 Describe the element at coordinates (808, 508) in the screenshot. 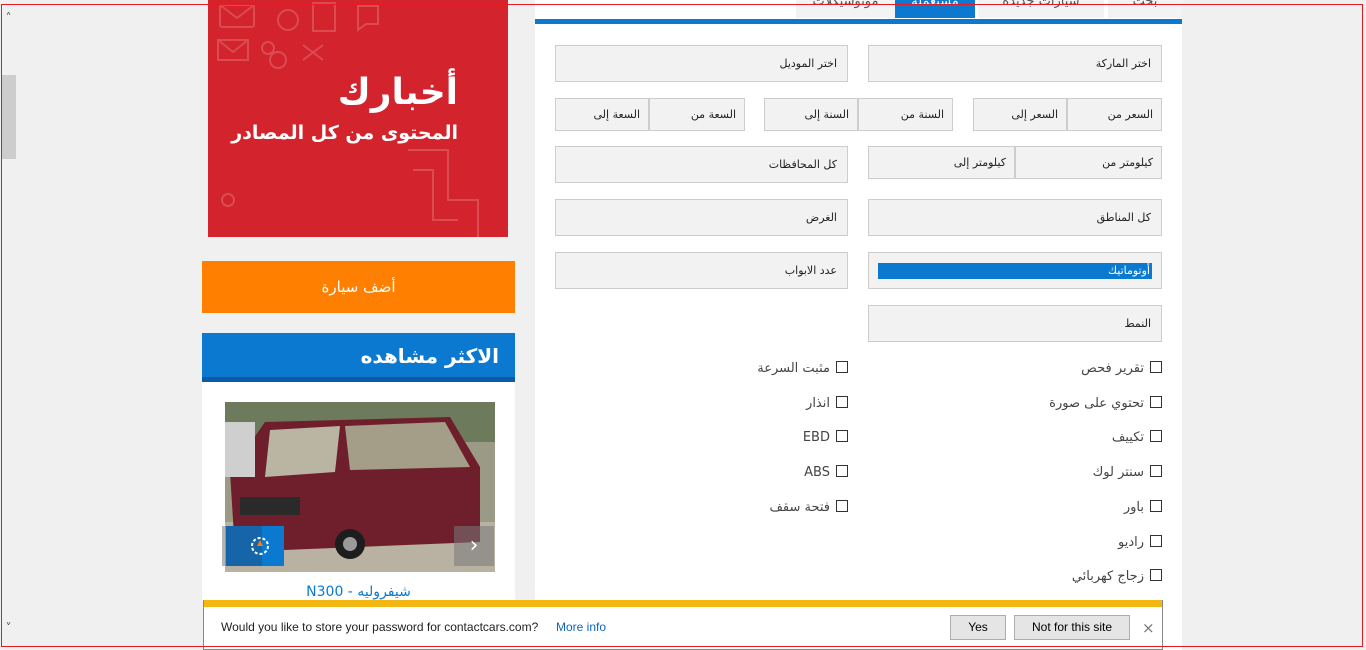

I see `feature-sunroof: فتحة سقف` at that location.